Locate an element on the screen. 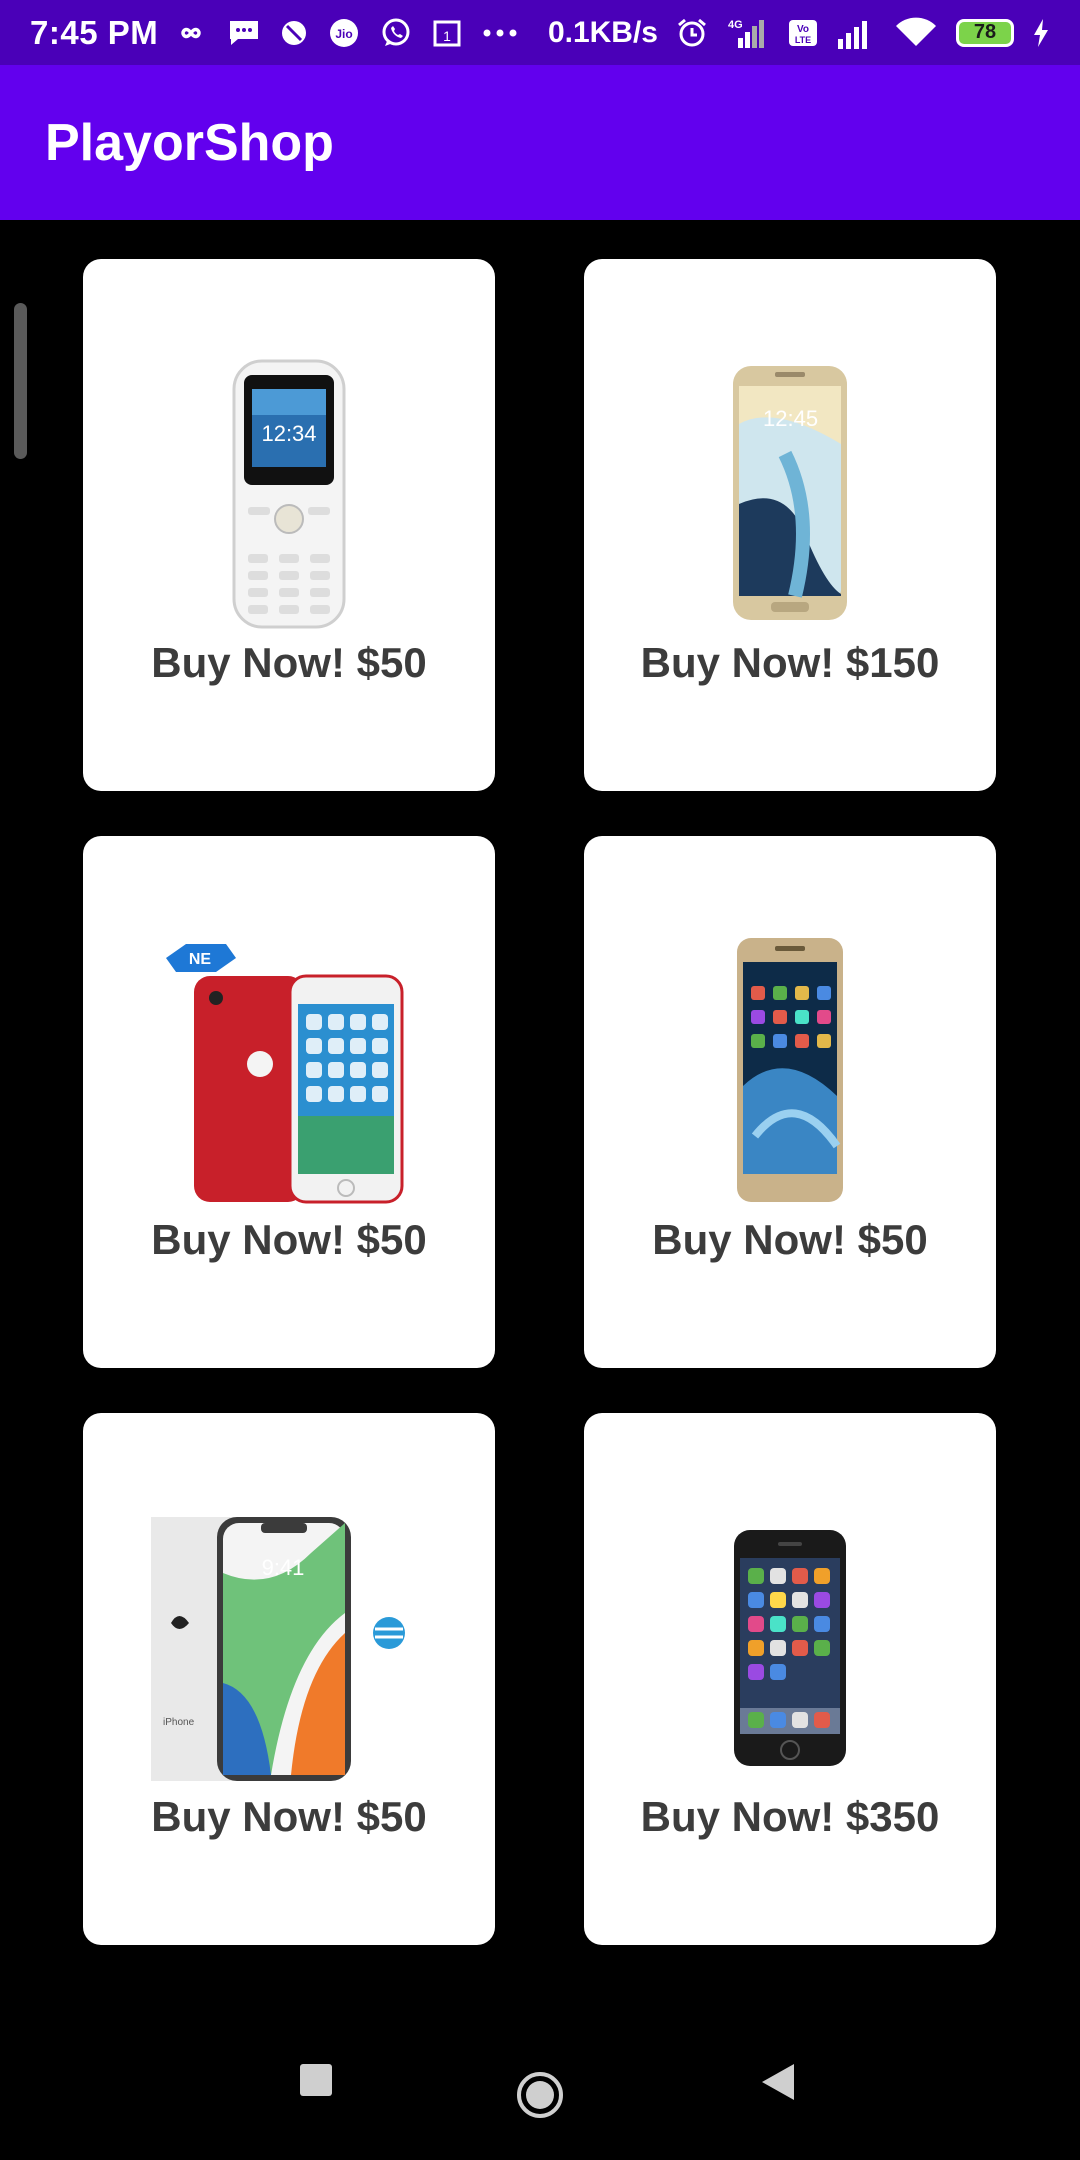  product-card: 12:34 Buy Now! $50 is located at coordinates (289, 525).